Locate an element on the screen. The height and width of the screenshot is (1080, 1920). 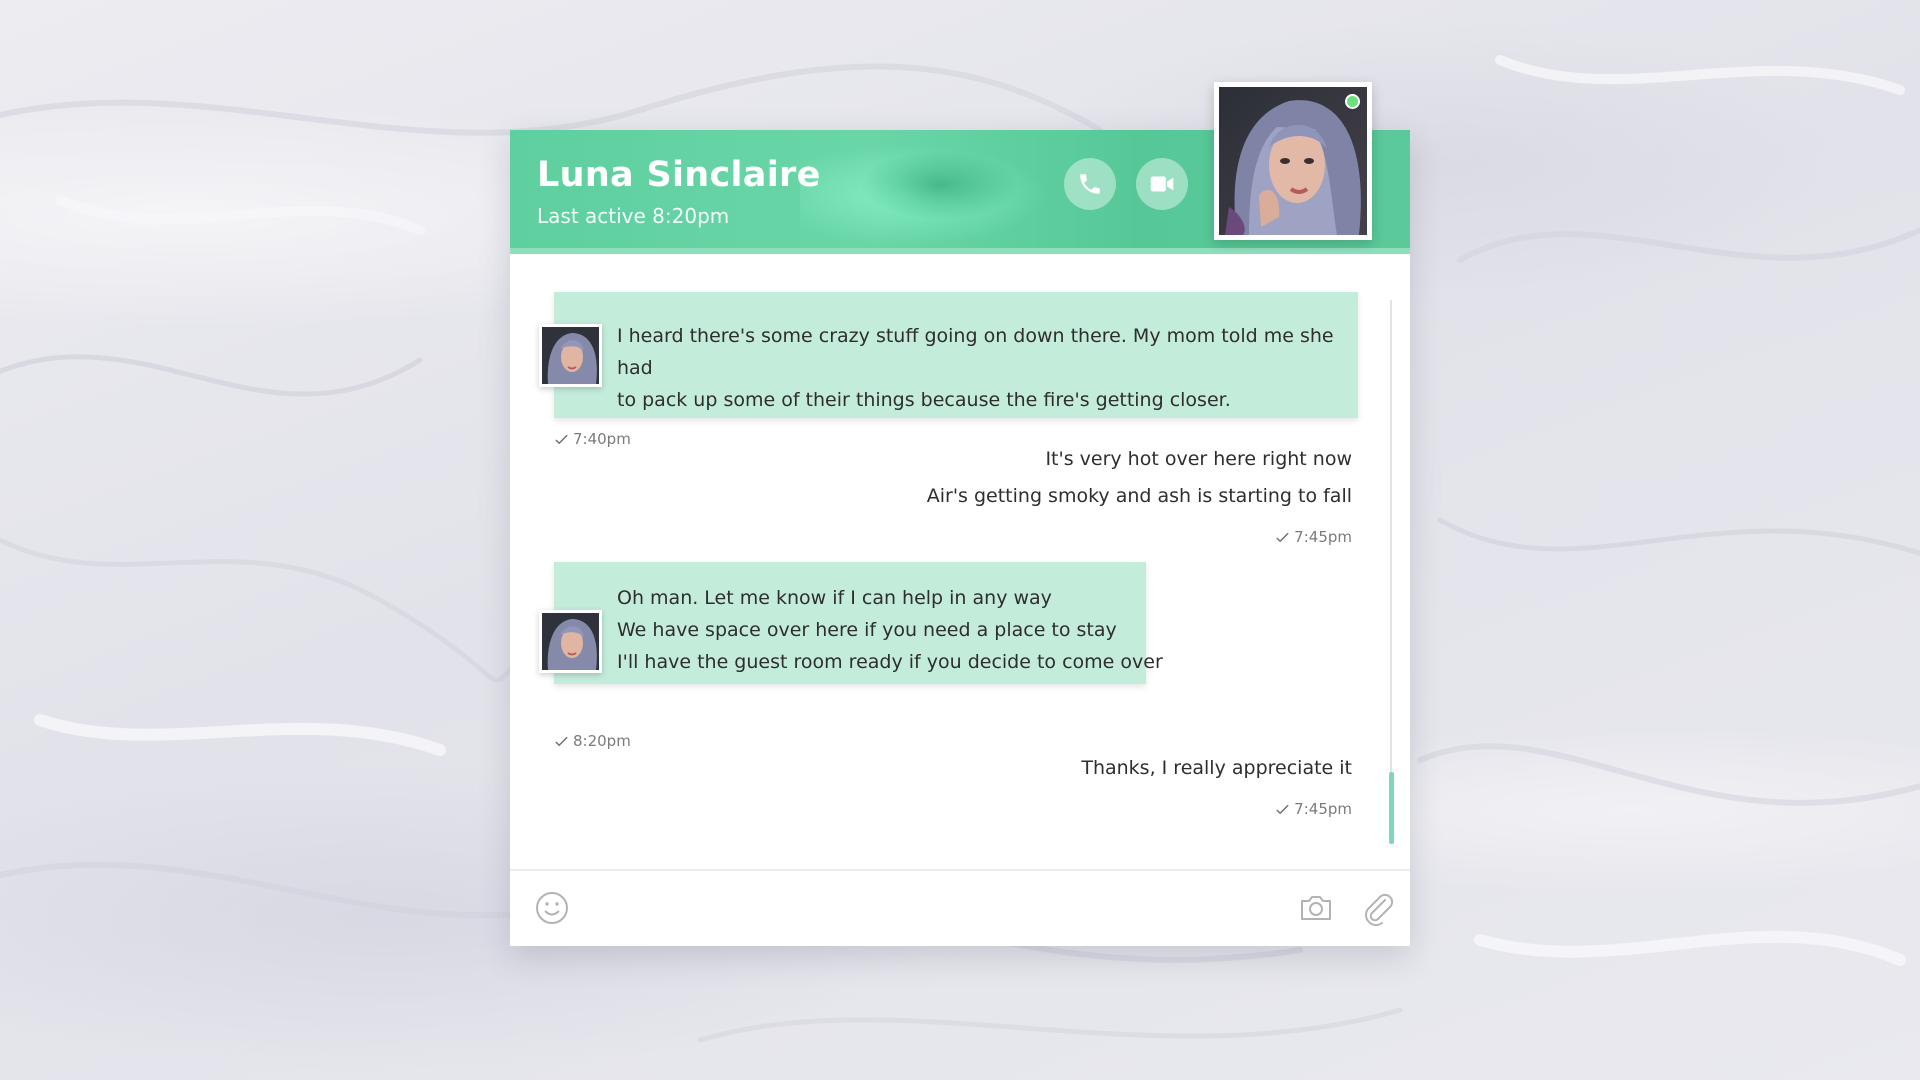
portrait-image is located at coordinates (1293, 161).